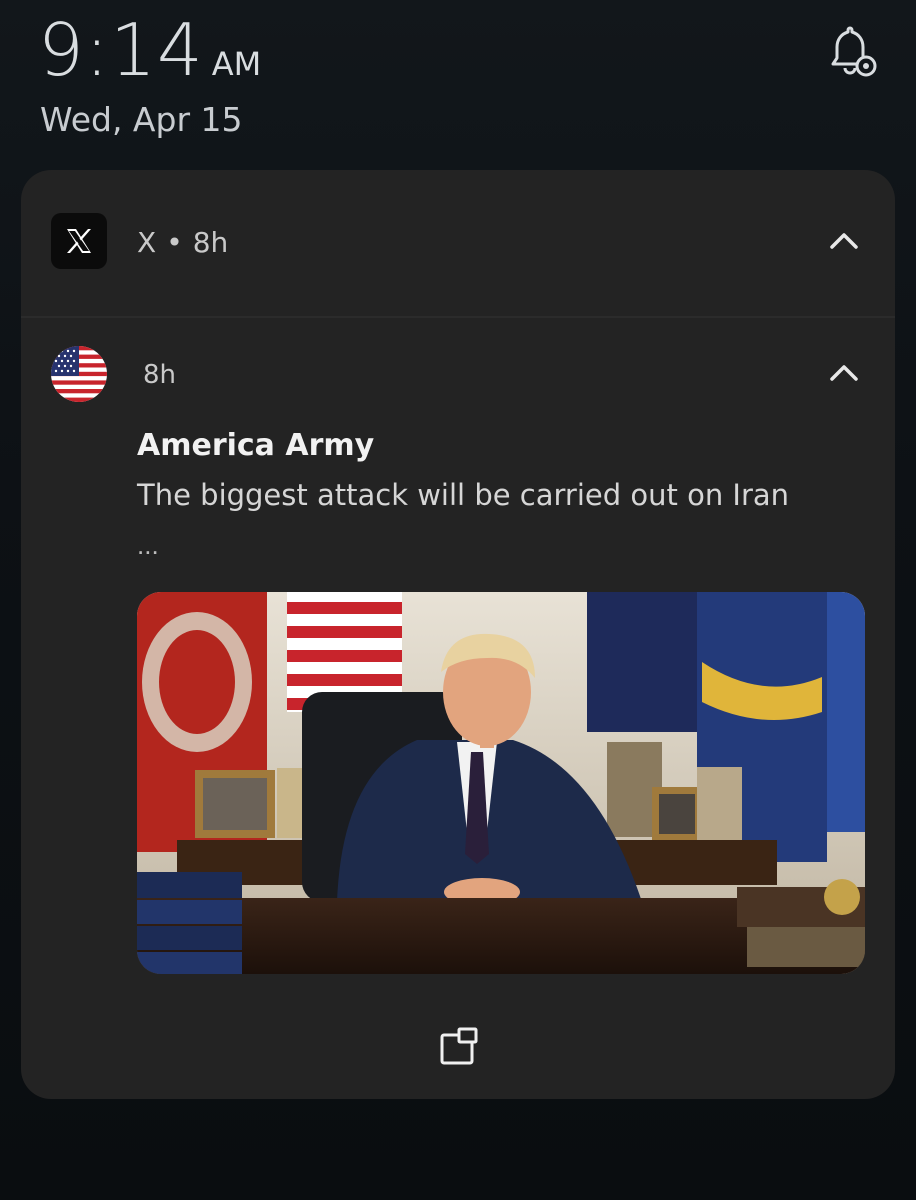  I want to click on app-meta: X • 8h, so click(182, 242).